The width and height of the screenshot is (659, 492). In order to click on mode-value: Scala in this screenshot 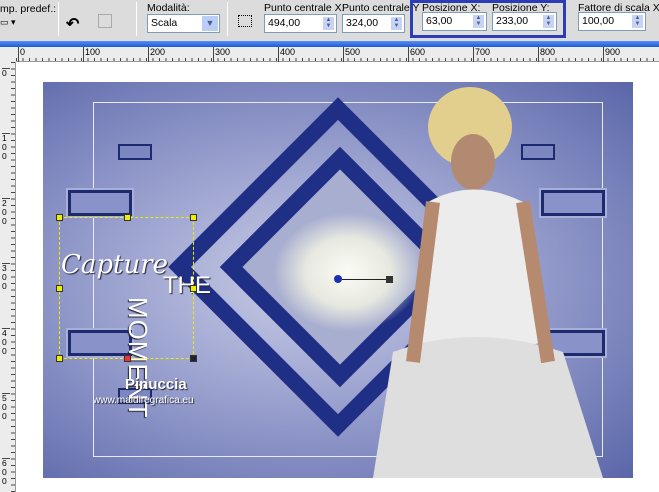, I will do `click(164, 23)`.